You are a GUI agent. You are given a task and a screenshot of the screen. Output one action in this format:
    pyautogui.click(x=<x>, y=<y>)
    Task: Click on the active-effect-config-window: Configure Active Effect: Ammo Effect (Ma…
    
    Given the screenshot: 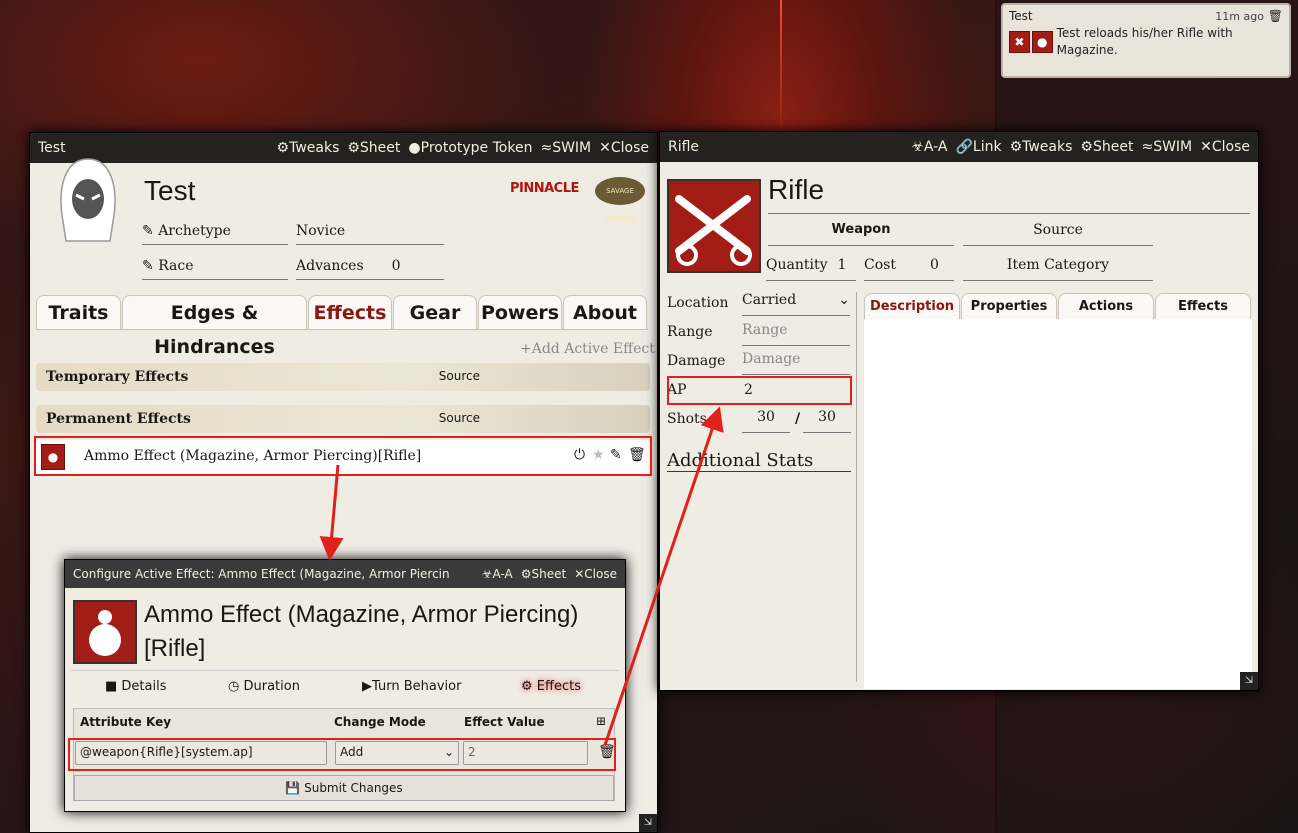 What is the action you would take?
    pyautogui.click(x=345, y=685)
    